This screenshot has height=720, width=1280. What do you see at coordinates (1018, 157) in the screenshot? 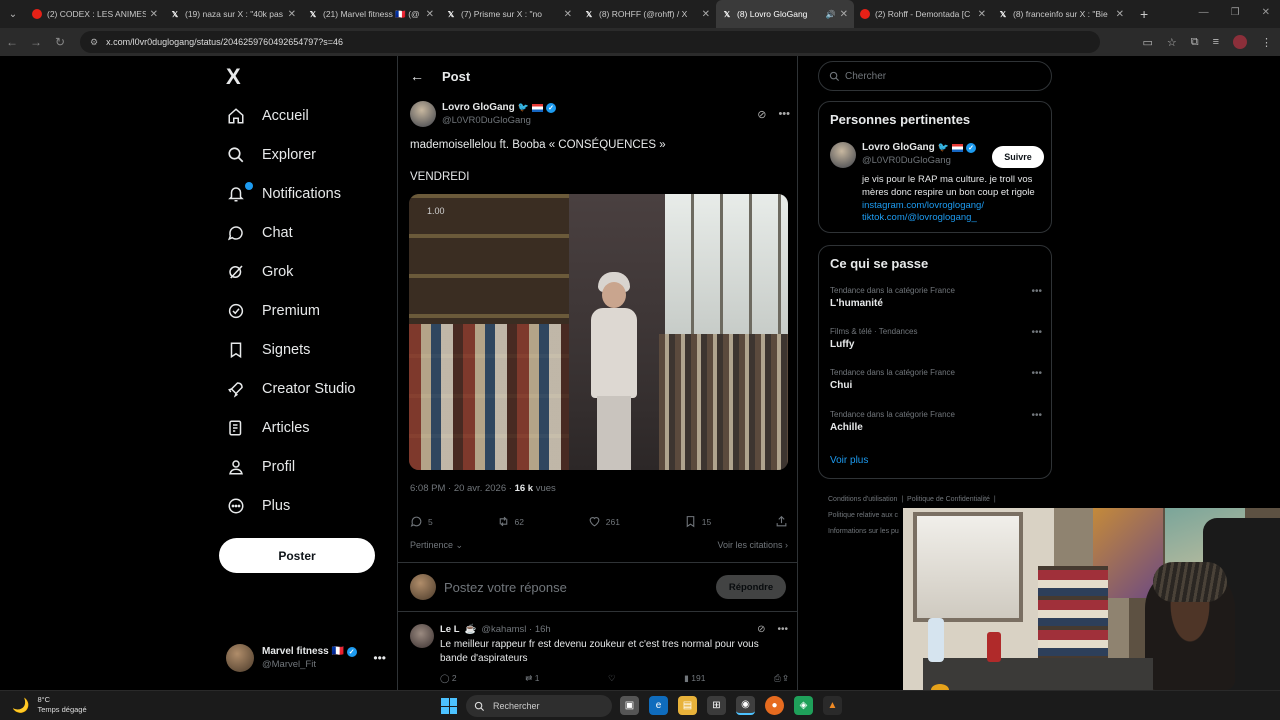
I see `follow-button: Suivre` at bounding box center [1018, 157].